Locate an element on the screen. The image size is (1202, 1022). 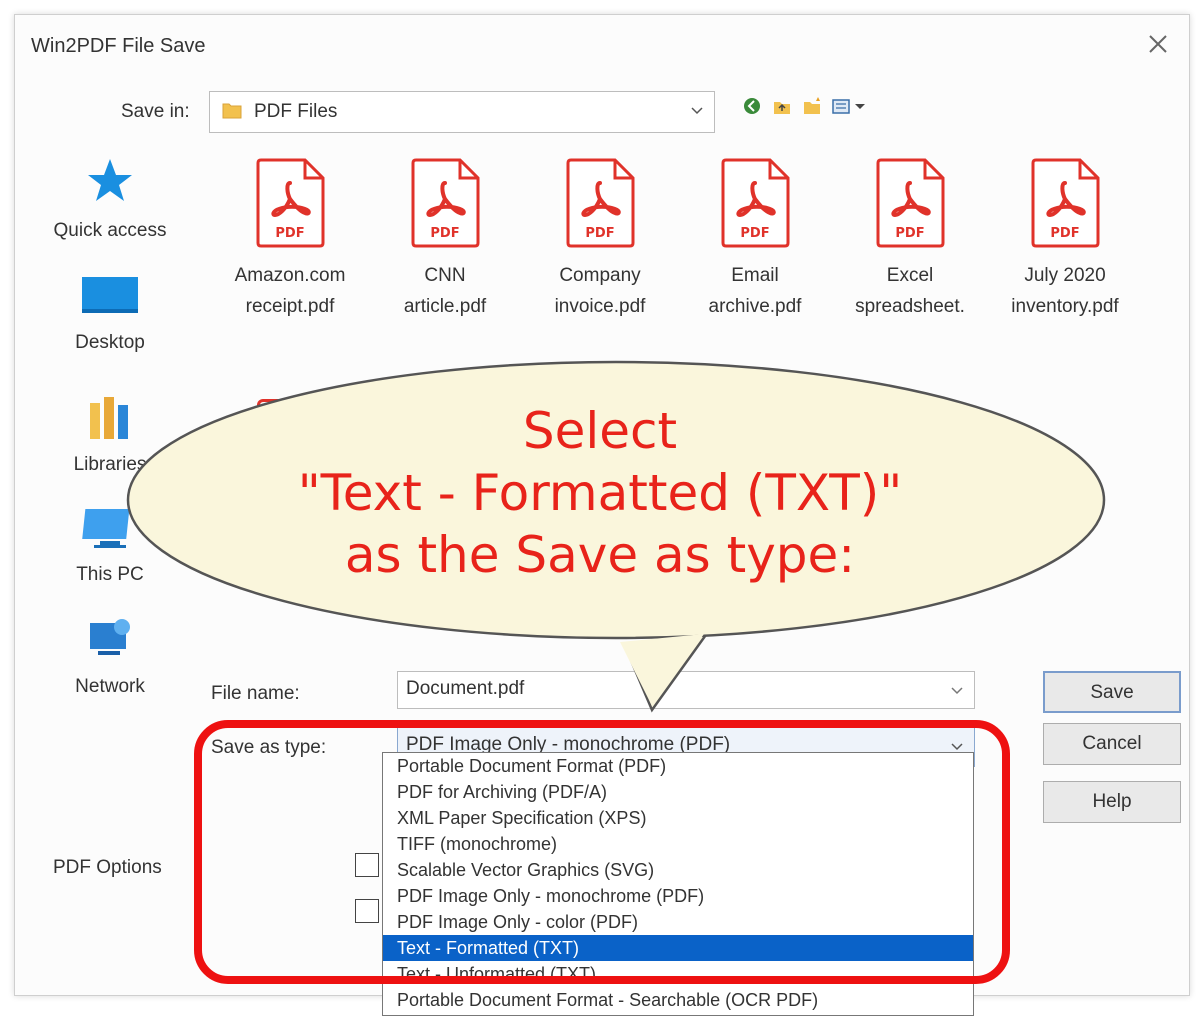
file-item: PDF Amazon.com receipt.pdf is located at coordinates (290, 239).